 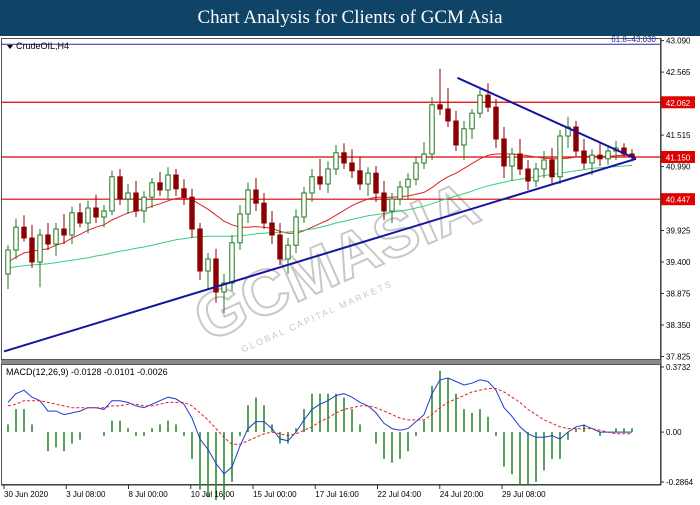 What do you see at coordinates (678, 357) in the screenshot?
I see `price-tick-label: 37.825` at bounding box center [678, 357].